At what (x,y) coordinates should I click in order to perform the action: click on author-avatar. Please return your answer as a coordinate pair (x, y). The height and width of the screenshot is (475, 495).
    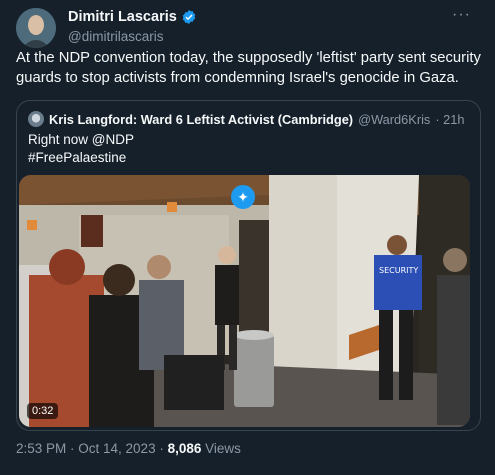
    Looking at the image, I should click on (36, 28).